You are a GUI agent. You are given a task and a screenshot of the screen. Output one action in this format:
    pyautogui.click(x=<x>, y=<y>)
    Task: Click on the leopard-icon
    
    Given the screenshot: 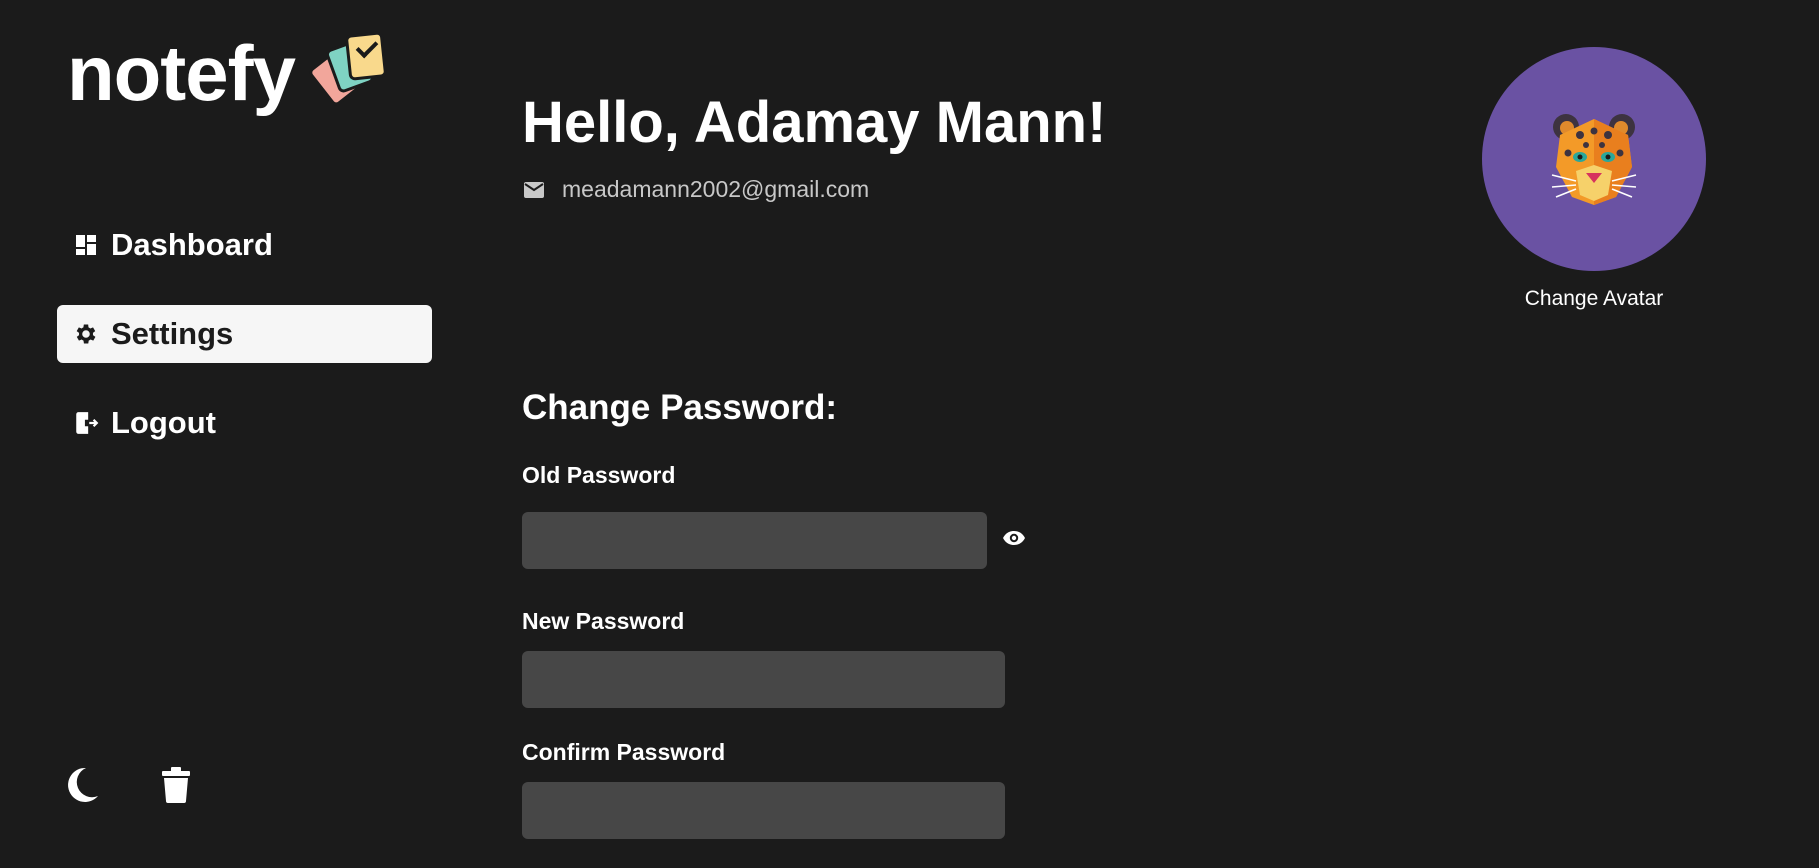 What is the action you would take?
    pyautogui.click(x=1594, y=159)
    